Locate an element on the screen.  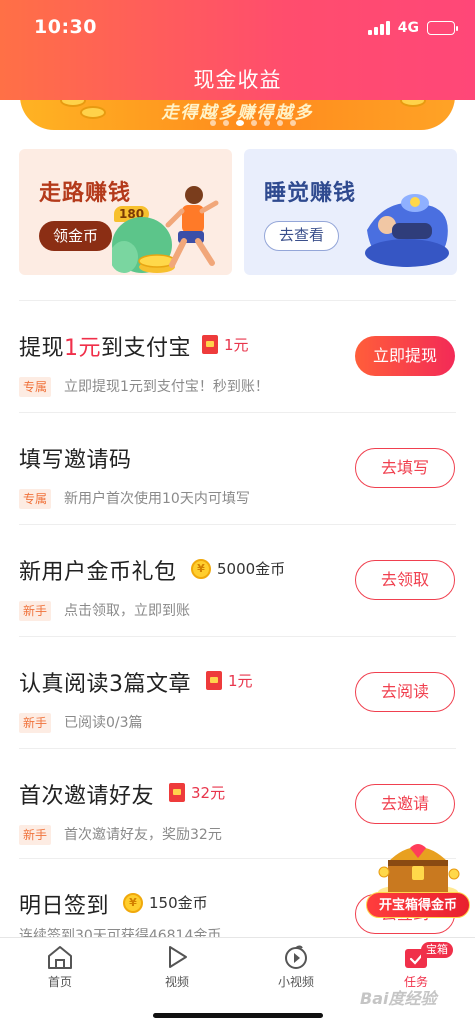
fill-code-button: 去填写 is located at coordinates (405, 468).